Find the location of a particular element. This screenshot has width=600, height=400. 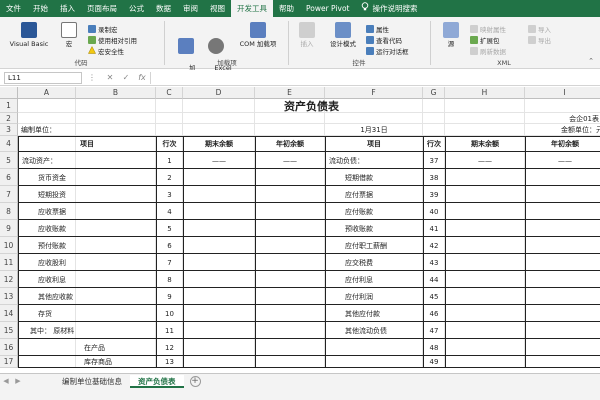

map-properties-button: 映射属性 is located at coordinates (488, 29).